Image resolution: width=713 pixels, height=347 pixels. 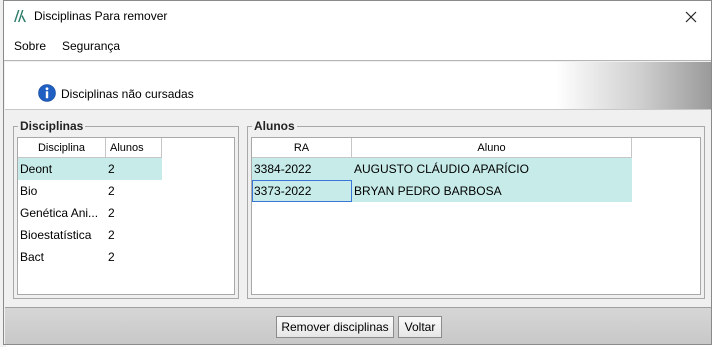 I want to click on close-button, so click(x=691, y=16).